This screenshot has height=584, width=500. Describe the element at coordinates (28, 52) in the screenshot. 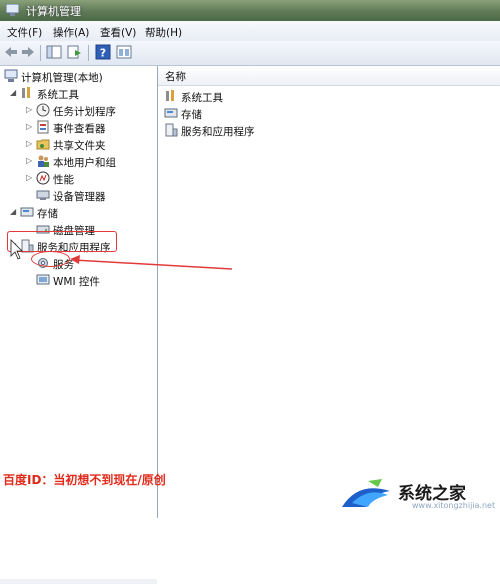

I see `forward-icon` at that location.